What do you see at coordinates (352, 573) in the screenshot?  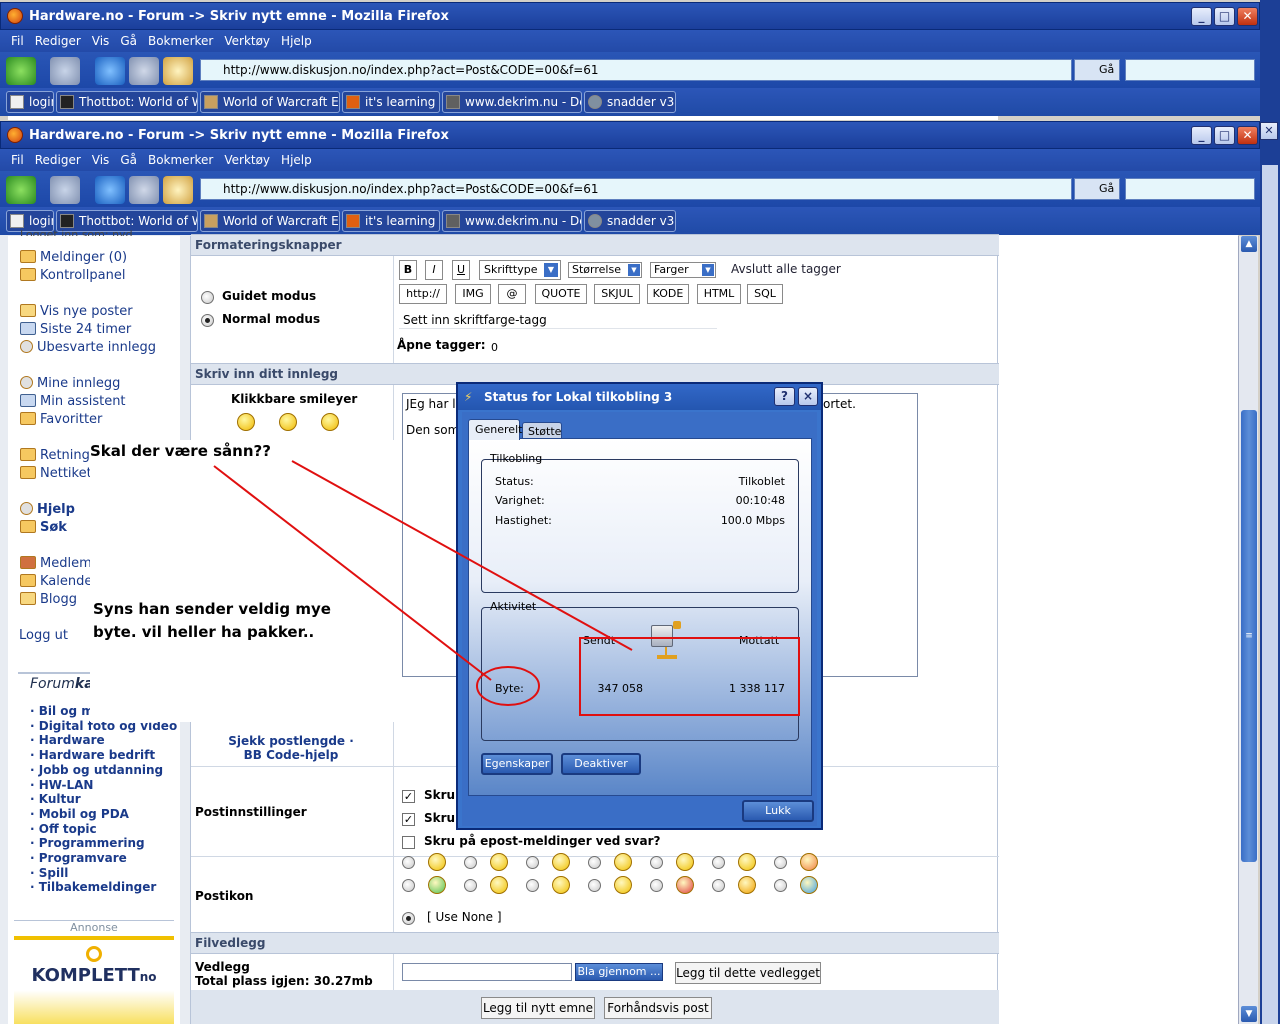 I see `annotation-arrow-to-bytes` at bounding box center [352, 573].